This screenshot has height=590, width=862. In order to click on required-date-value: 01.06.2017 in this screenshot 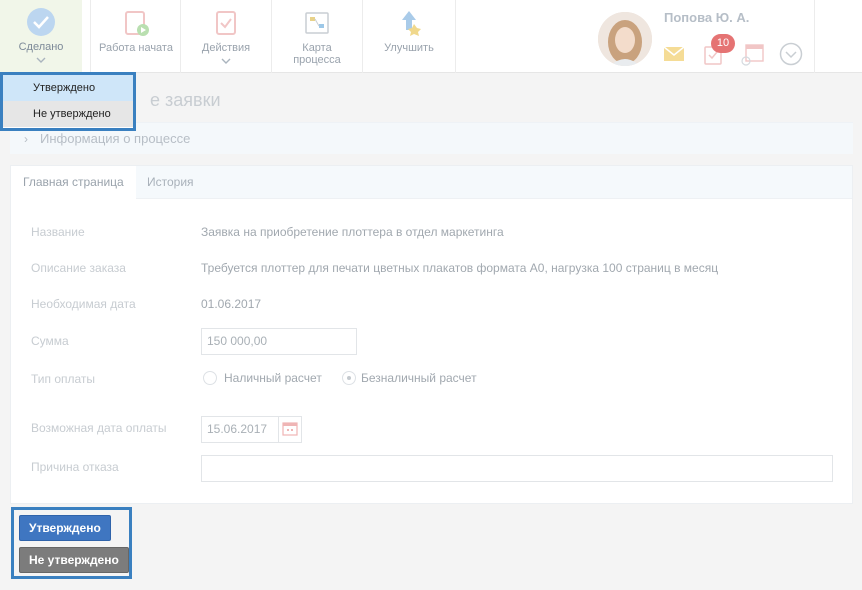, I will do `click(231, 304)`.